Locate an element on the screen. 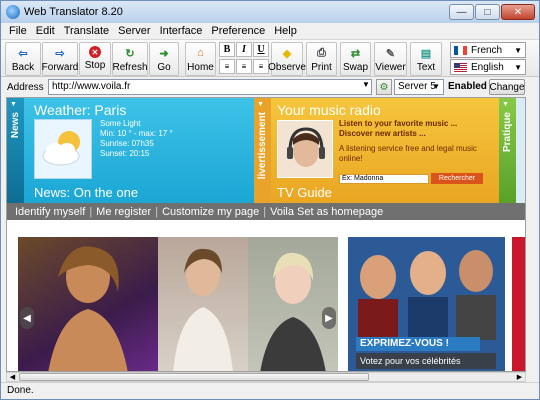 This screenshot has height=400, width=540. news-footer-link: News: On the one is located at coordinates (86, 192).